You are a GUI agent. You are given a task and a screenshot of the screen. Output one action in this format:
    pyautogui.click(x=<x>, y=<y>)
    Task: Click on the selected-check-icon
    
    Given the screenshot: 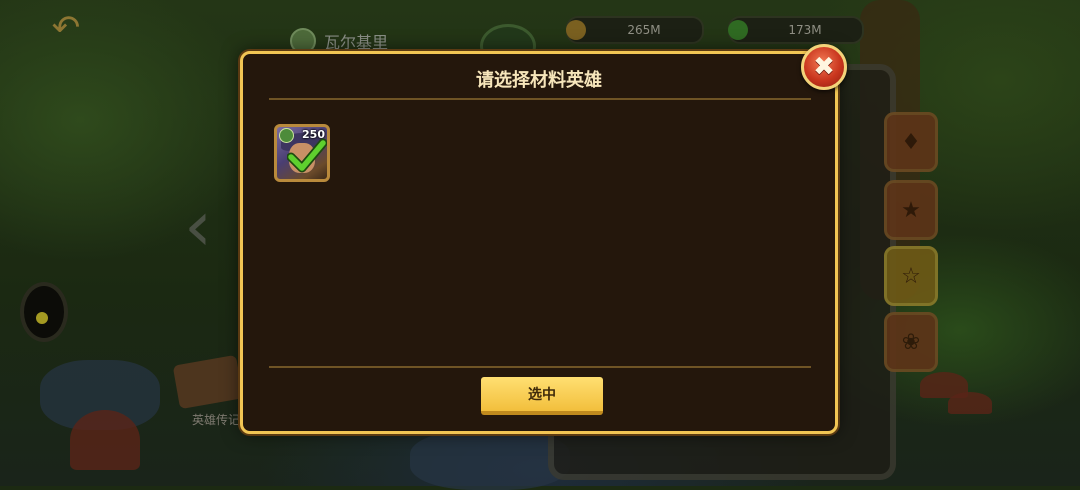 What is the action you would take?
    pyautogui.click(x=307, y=155)
    